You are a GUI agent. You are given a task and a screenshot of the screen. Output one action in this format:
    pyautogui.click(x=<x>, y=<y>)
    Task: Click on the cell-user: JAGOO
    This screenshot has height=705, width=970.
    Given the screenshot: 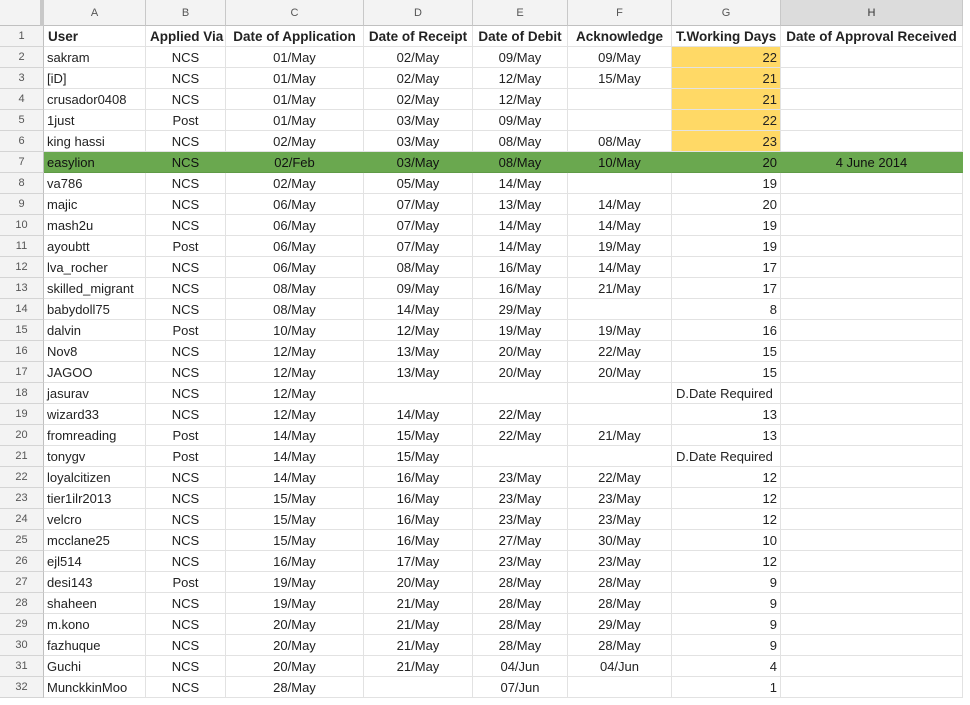 What is the action you would take?
    pyautogui.click(x=95, y=372)
    